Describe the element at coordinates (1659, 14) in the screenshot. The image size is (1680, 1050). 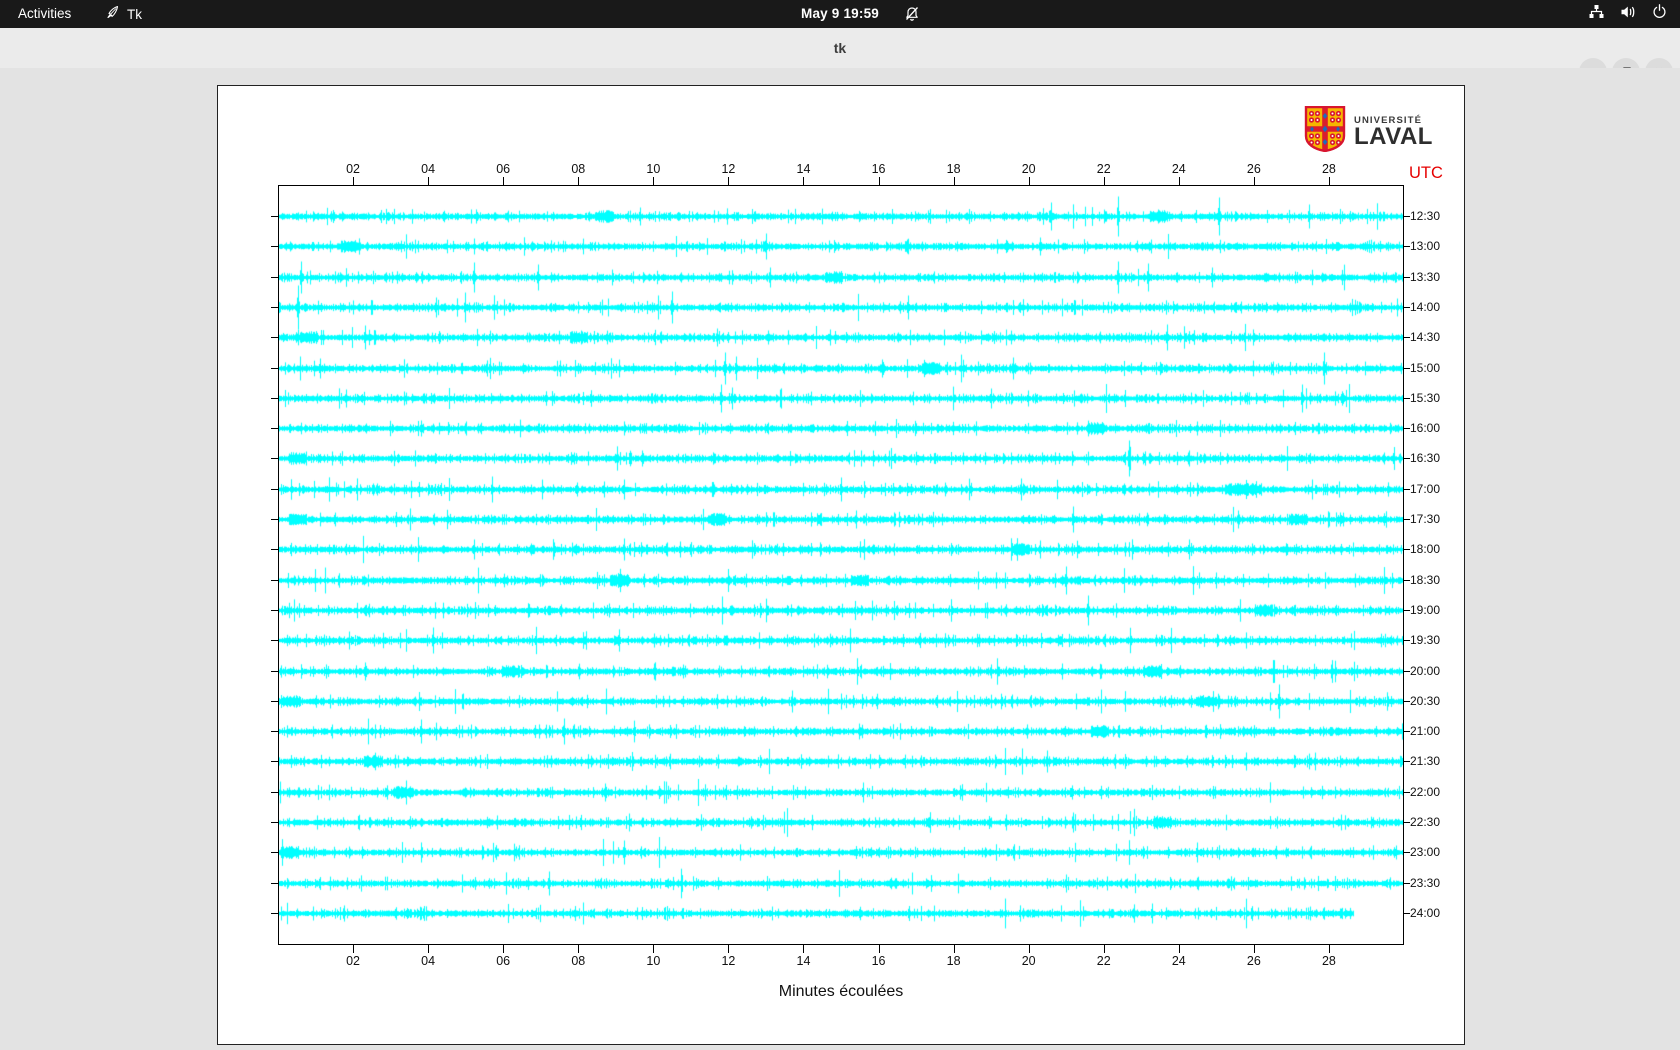
I see `power-icon` at that location.